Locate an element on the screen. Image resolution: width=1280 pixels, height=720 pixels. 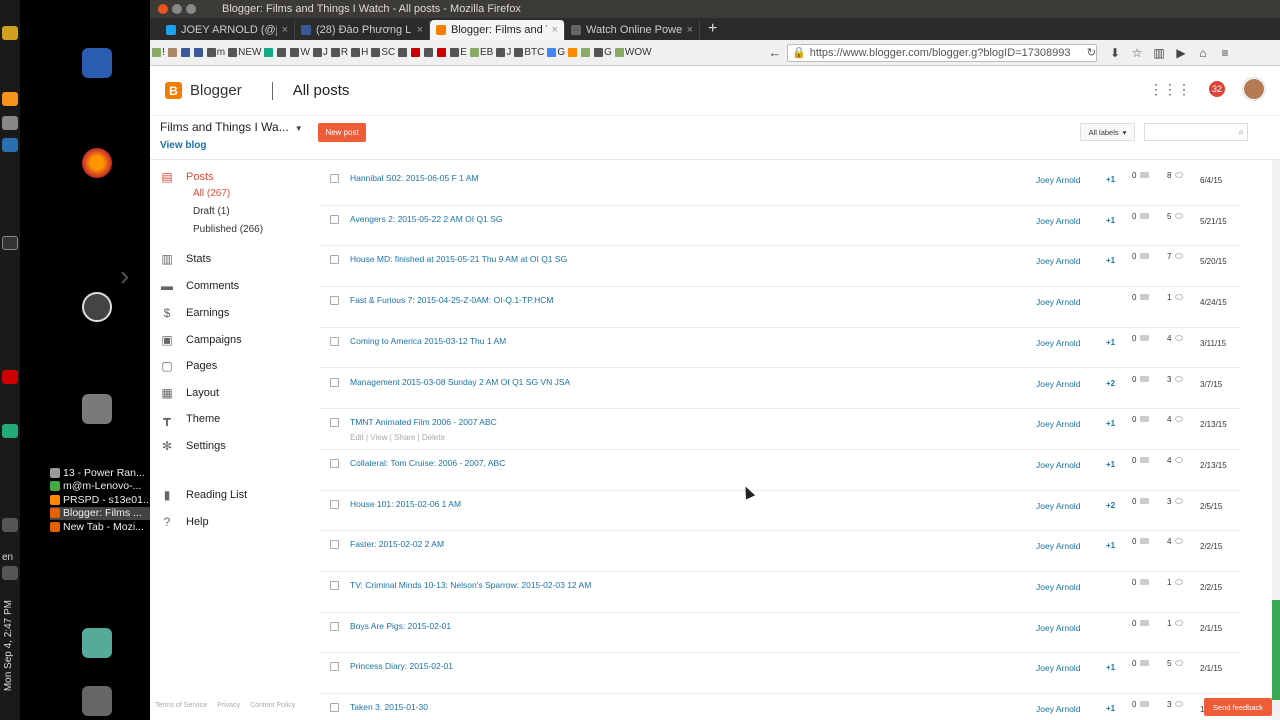
post-title-link: Coming to America 2015-03-12 Thu 1 AM is located at coordinates (428, 341).